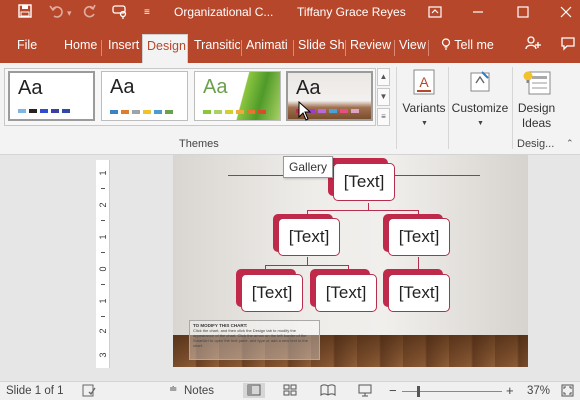 This screenshot has height=400, width=580. What do you see at coordinates (308, 167) in the screenshot?
I see `gallery-tooltip: Gallery` at bounding box center [308, 167].